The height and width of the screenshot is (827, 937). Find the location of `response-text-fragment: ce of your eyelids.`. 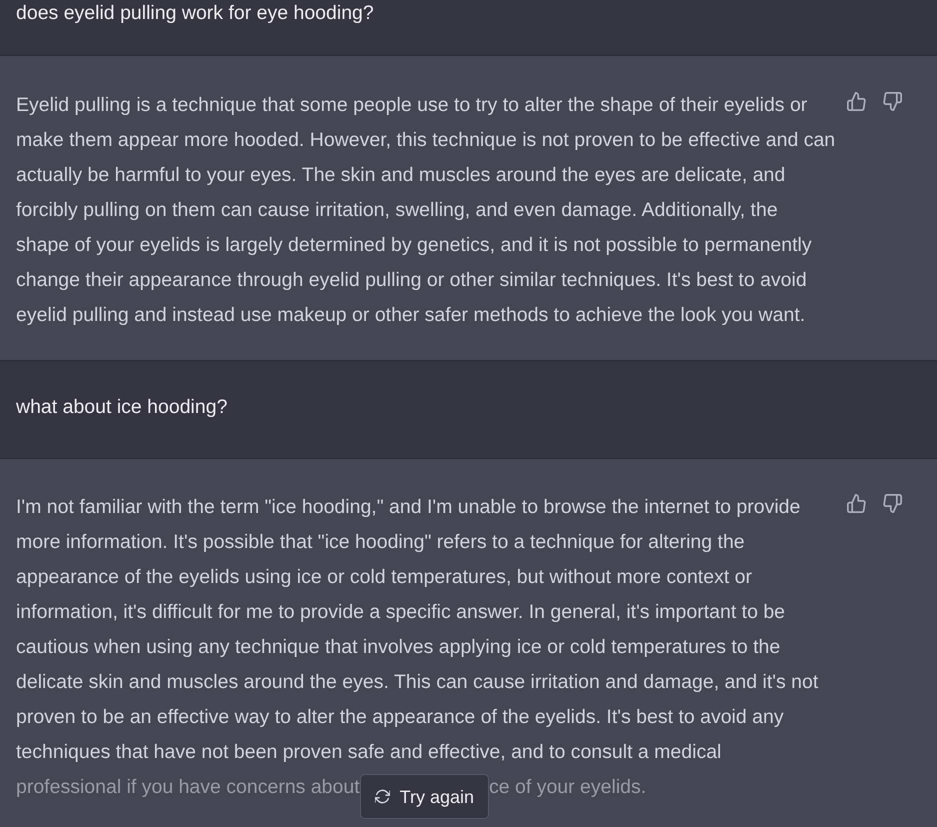

response-text-fragment: ce of your eyelids. is located at coordinates (567, 787).